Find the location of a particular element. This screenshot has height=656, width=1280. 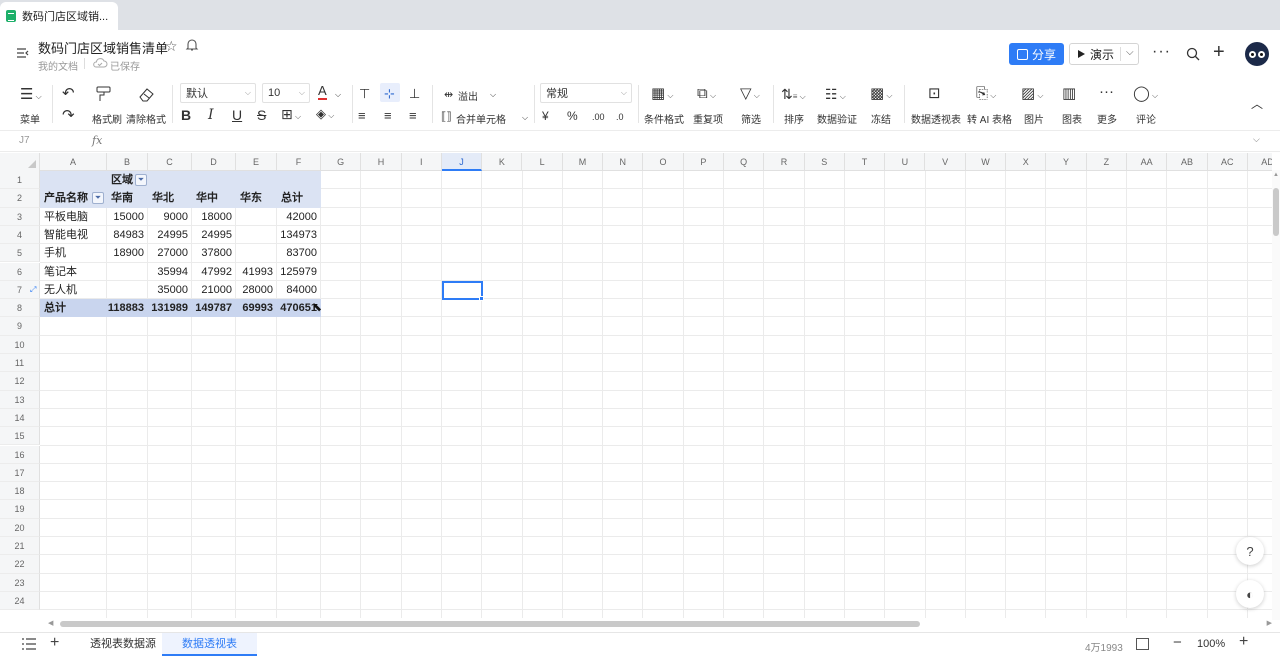

merge-label: 合并单元格 is located at coordinates (481, 118).